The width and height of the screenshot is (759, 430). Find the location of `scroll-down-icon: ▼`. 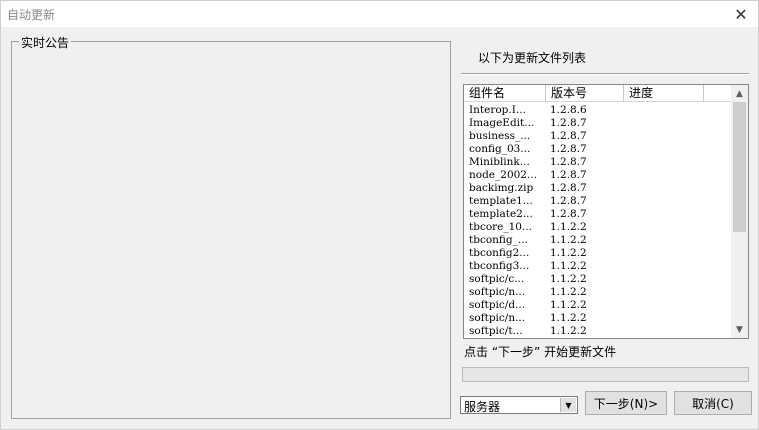

scroll-down-icon: ▼ is located at coordinates (739, 329).